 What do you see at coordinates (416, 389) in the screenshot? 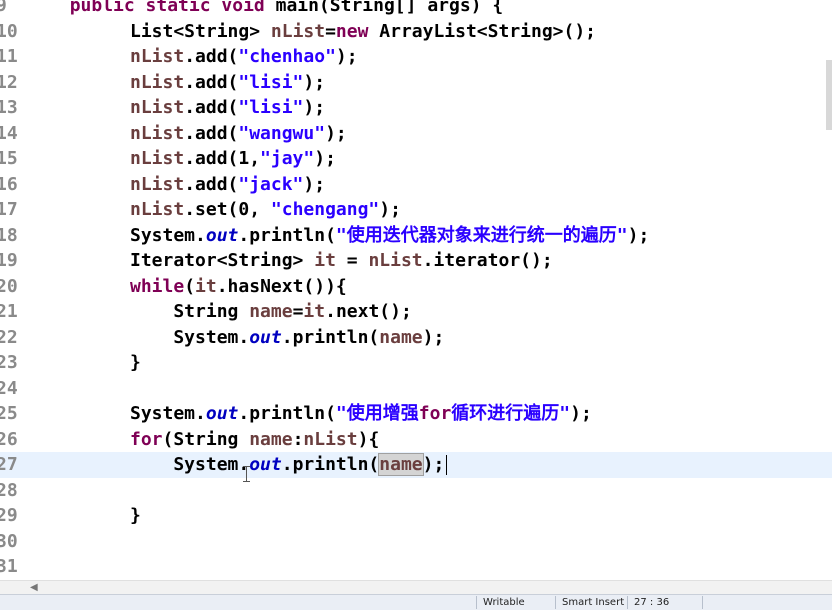
I see `code-line: 24` at bounding box center [416, 389].